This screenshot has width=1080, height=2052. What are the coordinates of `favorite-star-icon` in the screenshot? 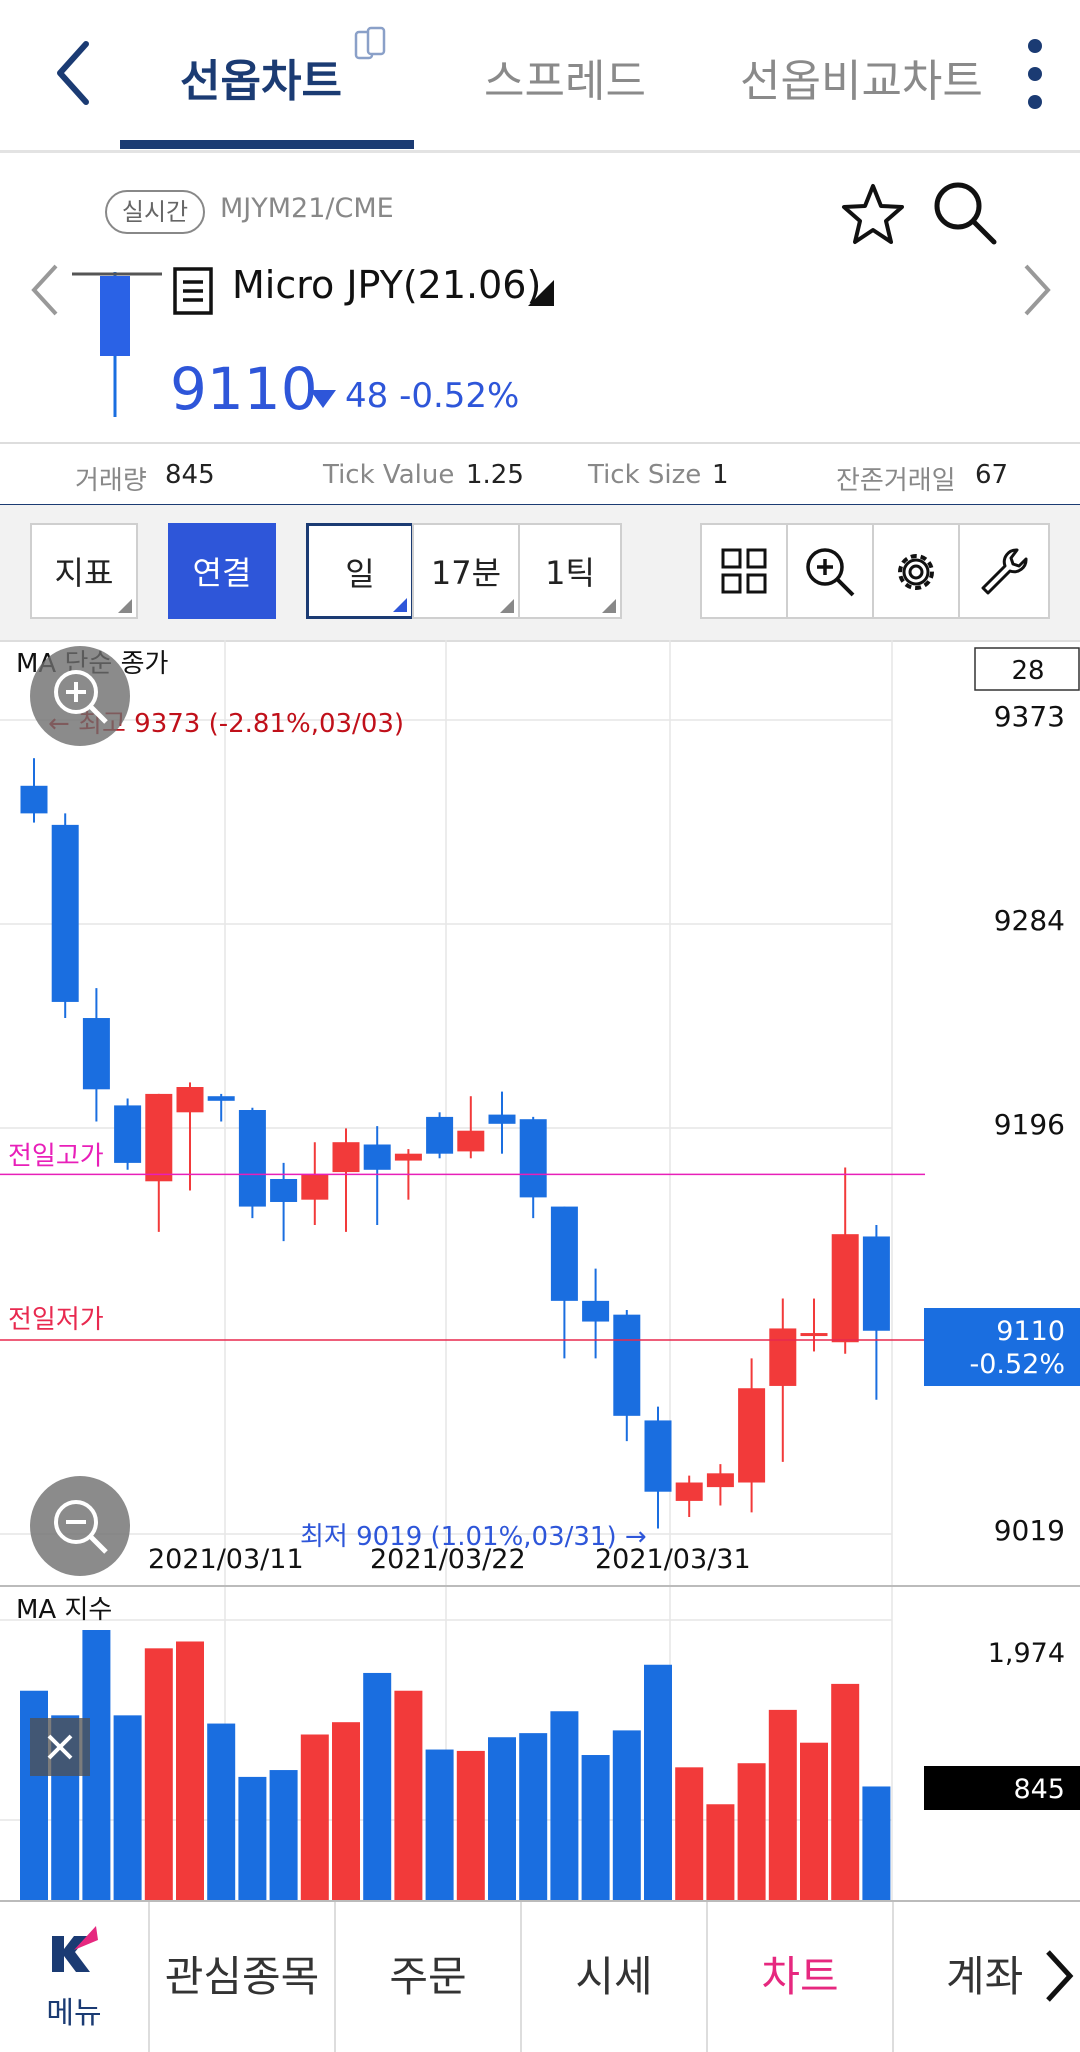 It's located at (873, 215).